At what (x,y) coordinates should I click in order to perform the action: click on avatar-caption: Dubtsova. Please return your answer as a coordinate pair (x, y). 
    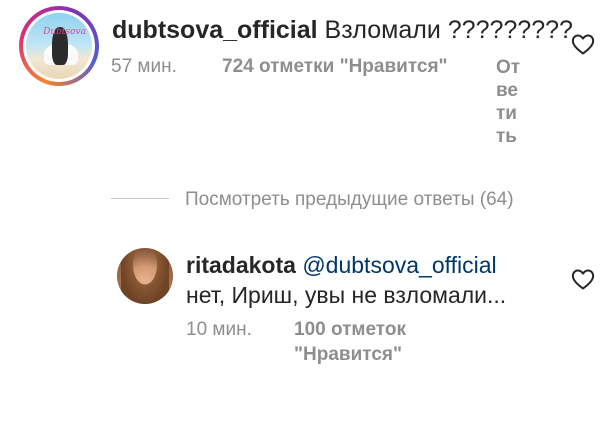
    Looking at the image, I should click on (64, 32).